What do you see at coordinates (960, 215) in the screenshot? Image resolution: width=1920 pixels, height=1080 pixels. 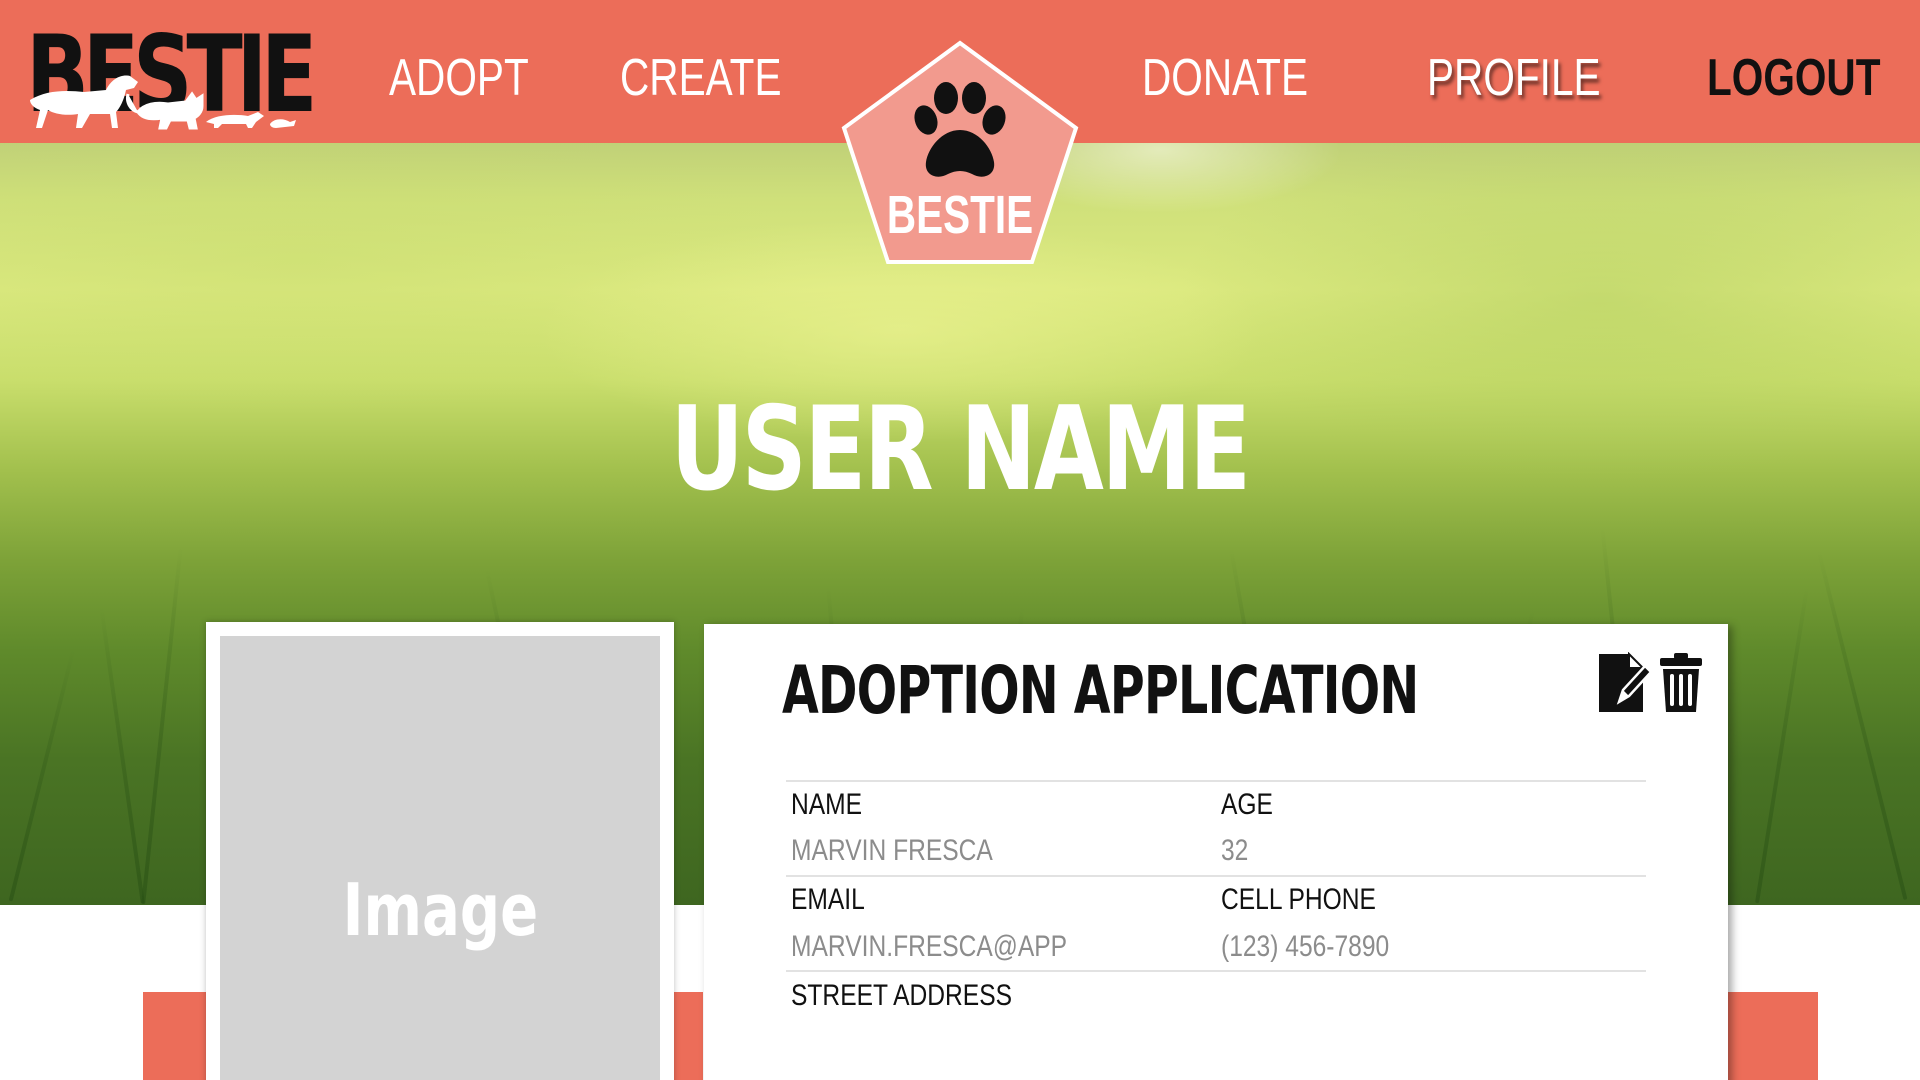 I see `badge-text: BESTIE` at bounding box center [960, 215].